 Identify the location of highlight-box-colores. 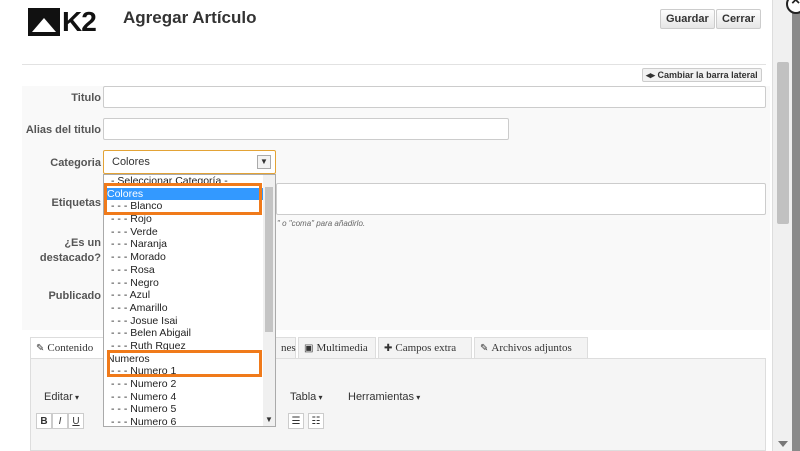
(183, 199).